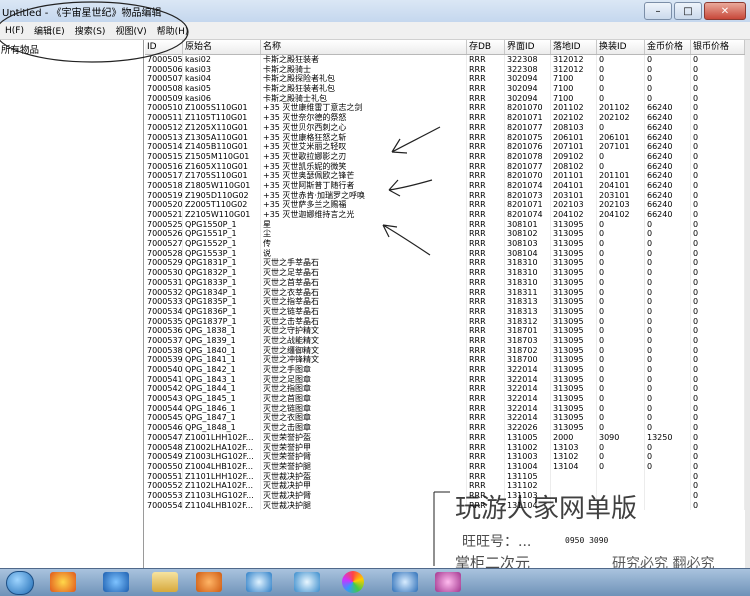 The height and width of the screenshot is (596, 750). Describe the element at coordinates (307, 582) in the screenshot. I see `app-sync-icon` at that location.